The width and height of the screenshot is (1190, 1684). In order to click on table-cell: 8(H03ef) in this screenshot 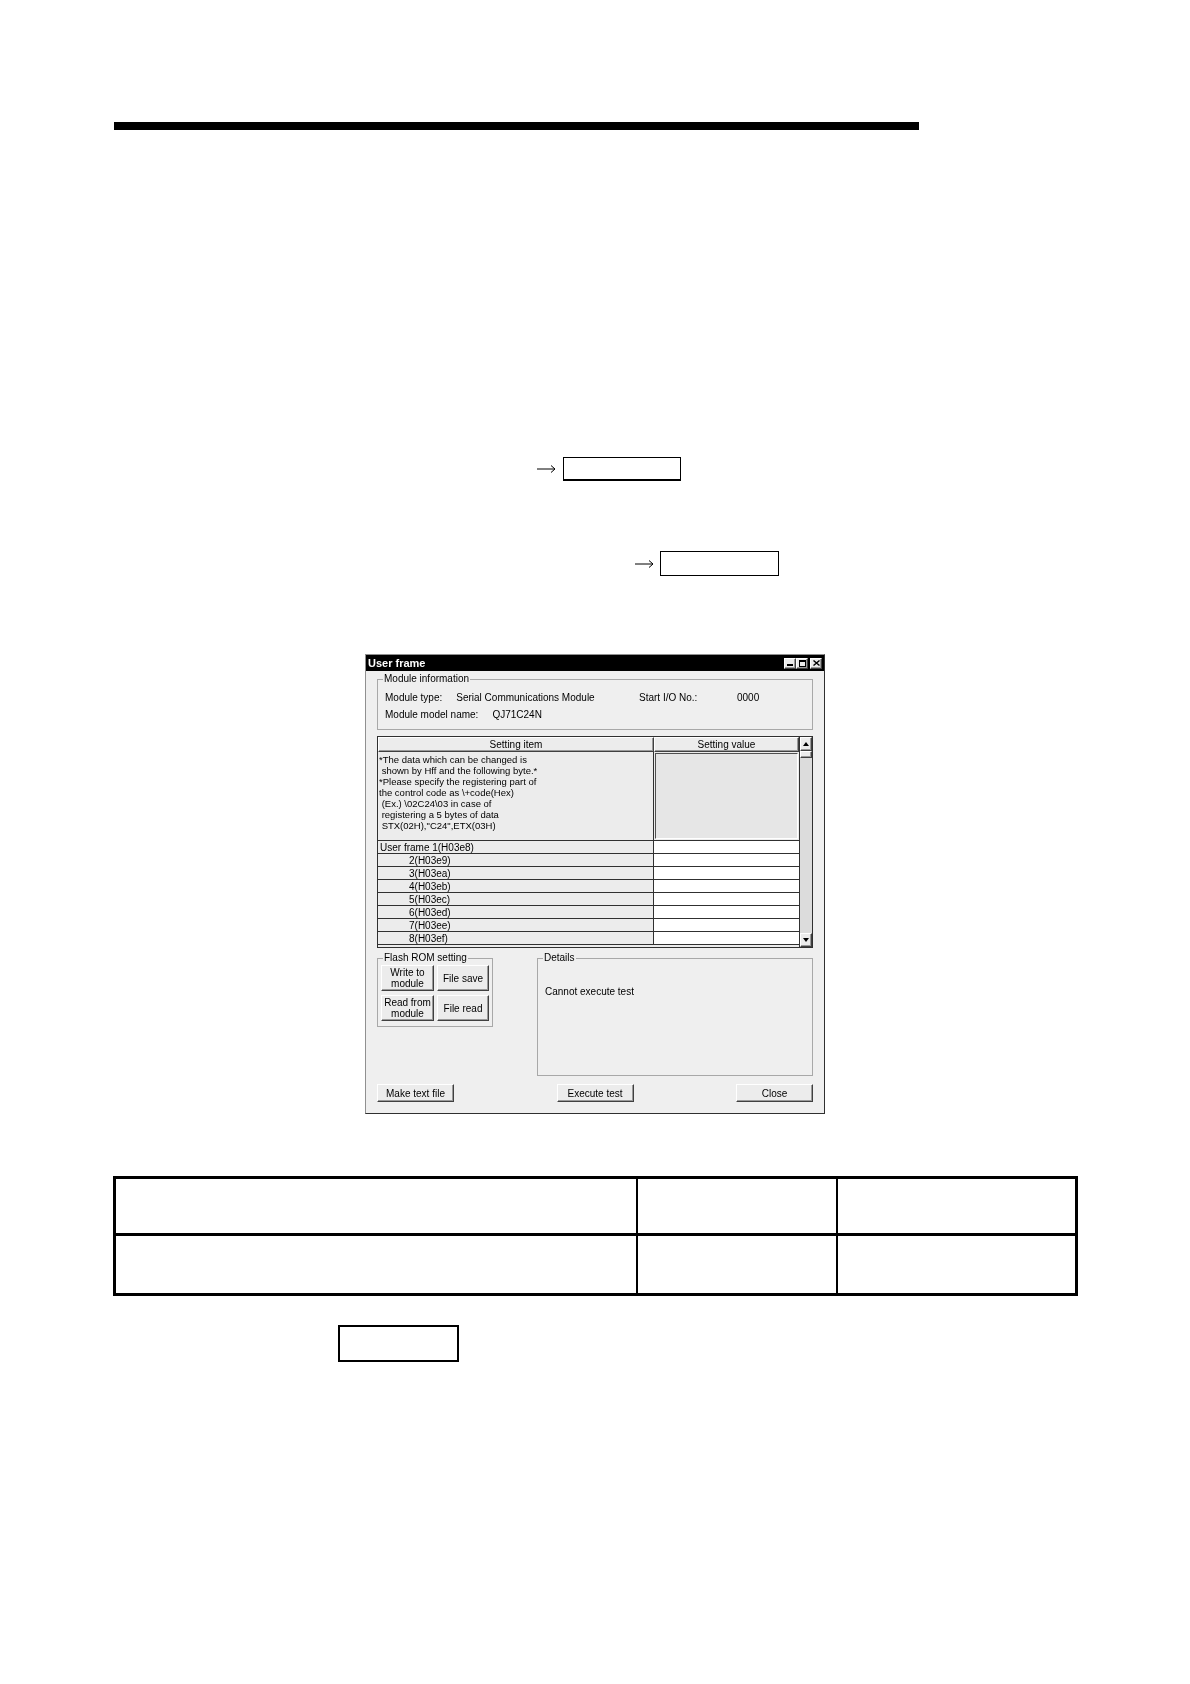, I will do `click(516, 938)`.